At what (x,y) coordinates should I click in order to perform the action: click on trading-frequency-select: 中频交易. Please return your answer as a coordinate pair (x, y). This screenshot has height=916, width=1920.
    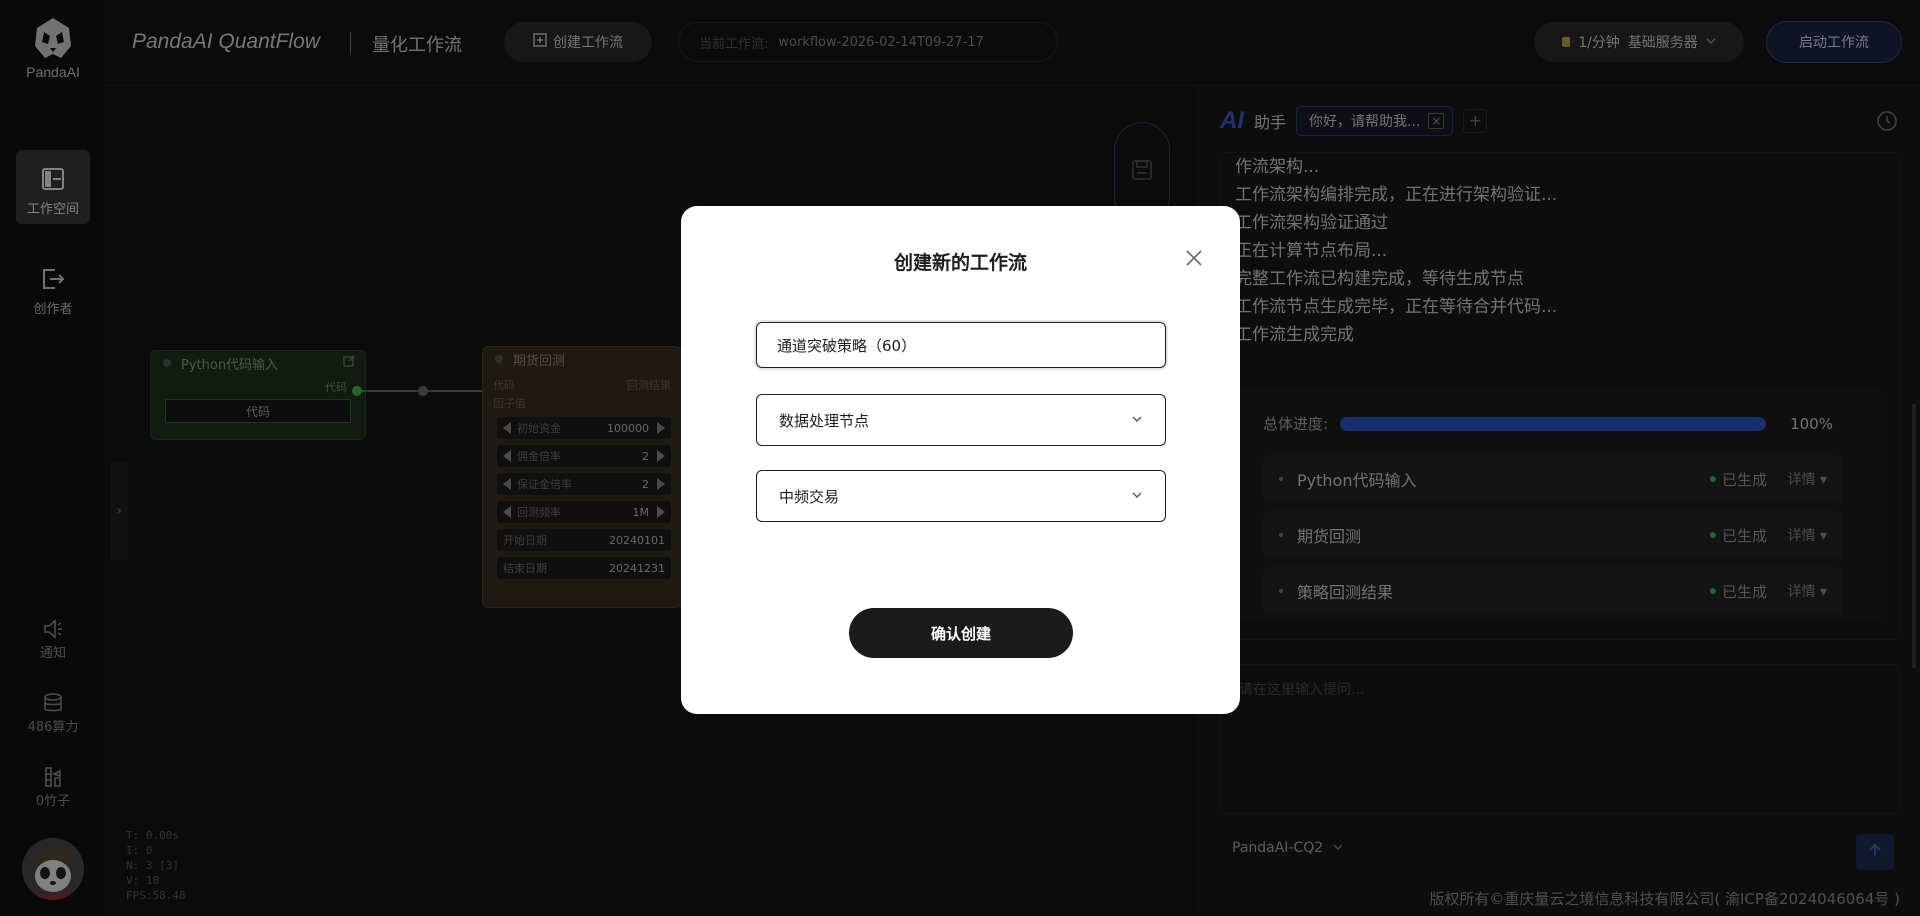
    Looking at the image, I should click on (961, 496).